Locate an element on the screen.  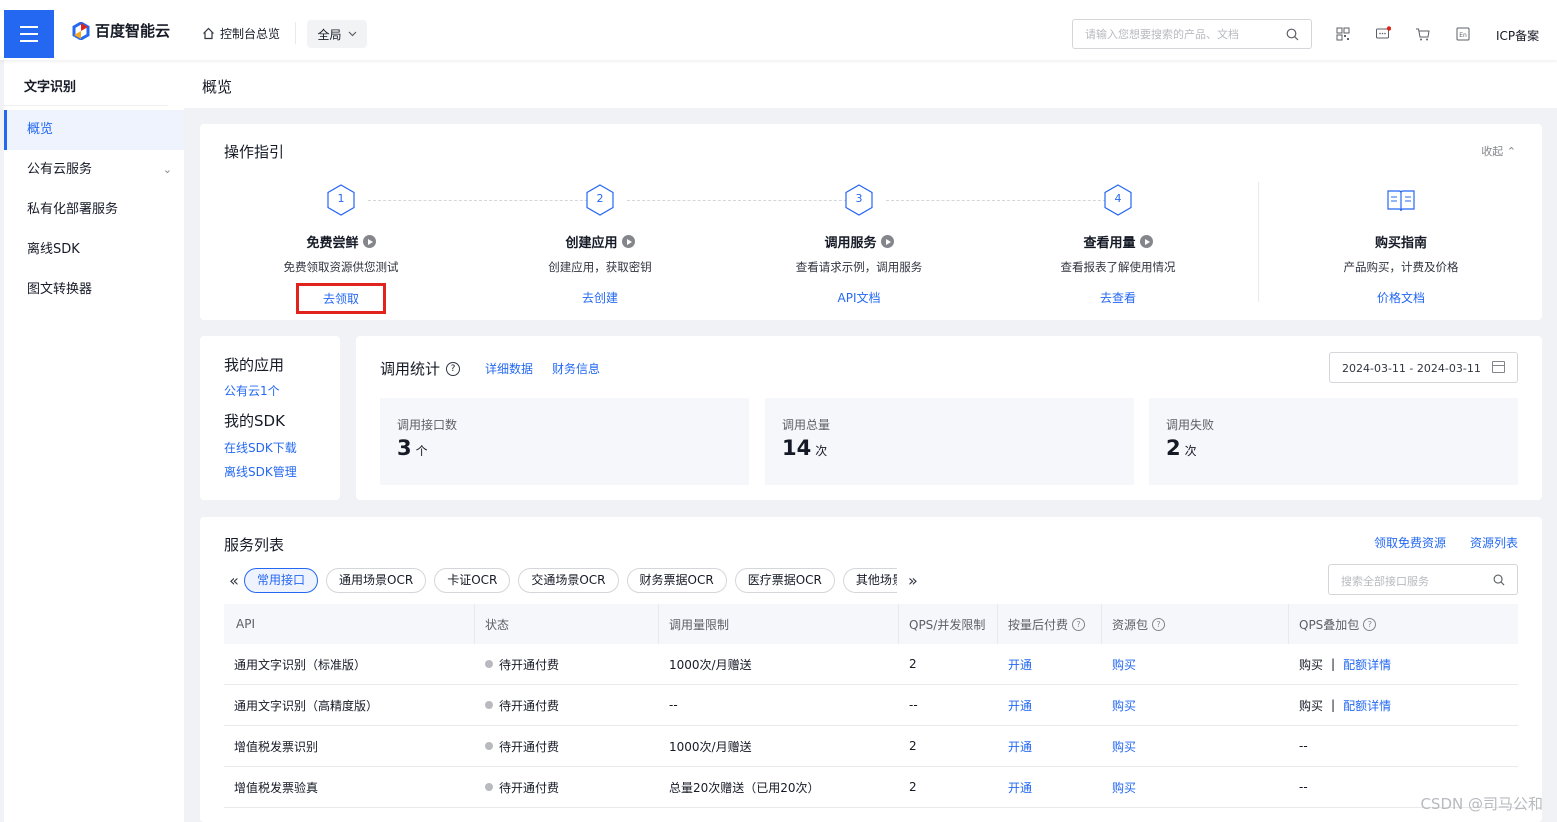
tab-finance-ocr: 财务票据OCR is located at coordinates (676, 580).